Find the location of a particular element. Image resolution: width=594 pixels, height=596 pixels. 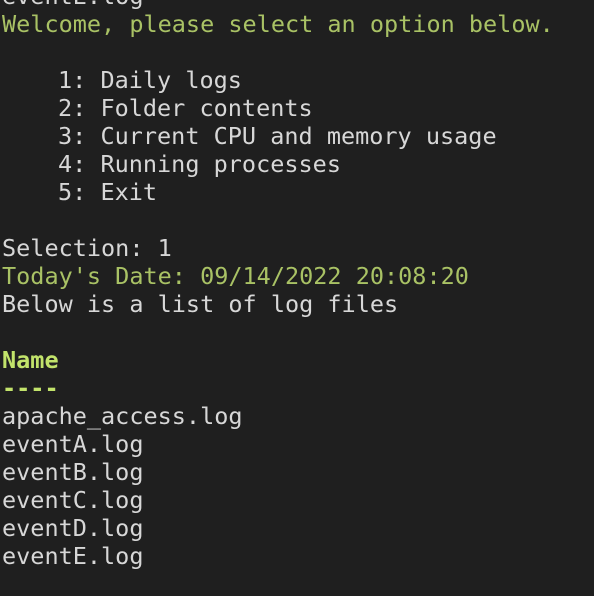

date-line: Today's Date: 09/14/2022 20:08:20 is located at coordinates (235, 276).